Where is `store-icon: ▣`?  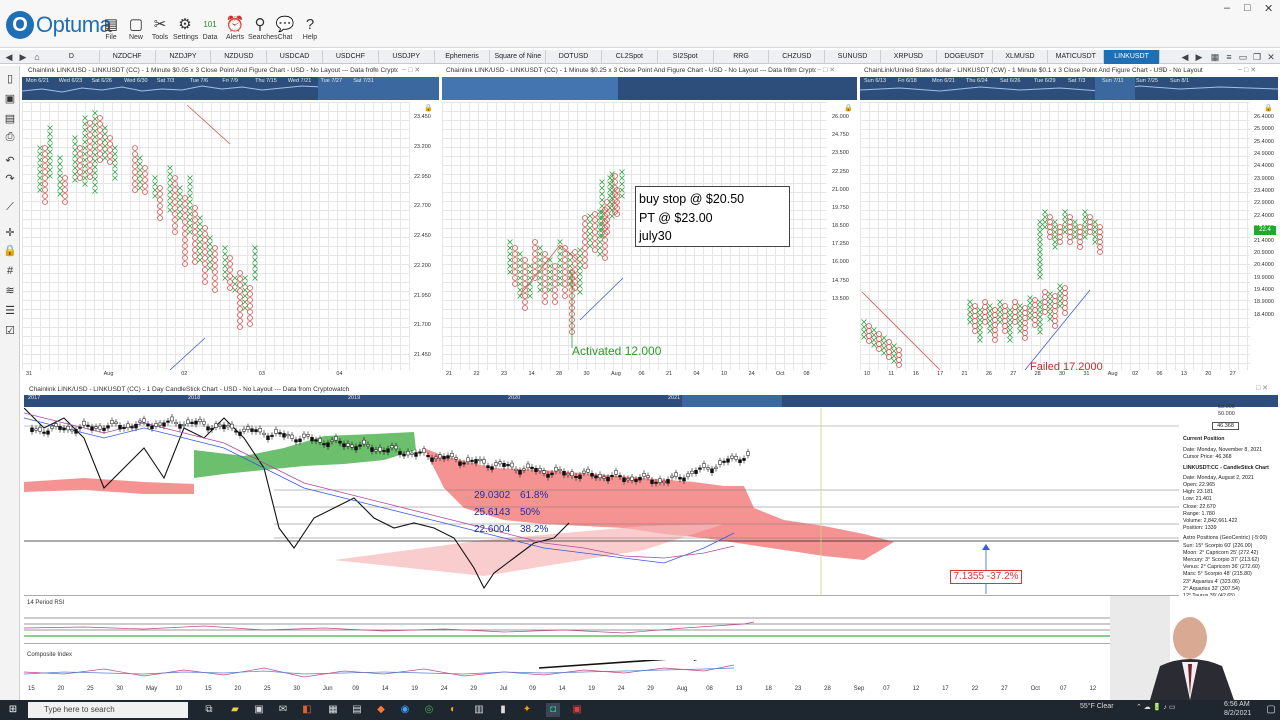
store-icon: ▣ is located at coordinates (259, 710).